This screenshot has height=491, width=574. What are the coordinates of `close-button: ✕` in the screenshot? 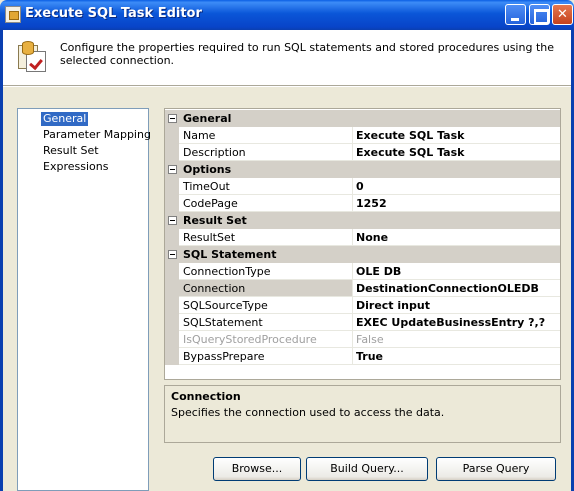 It's located at (562, 14).